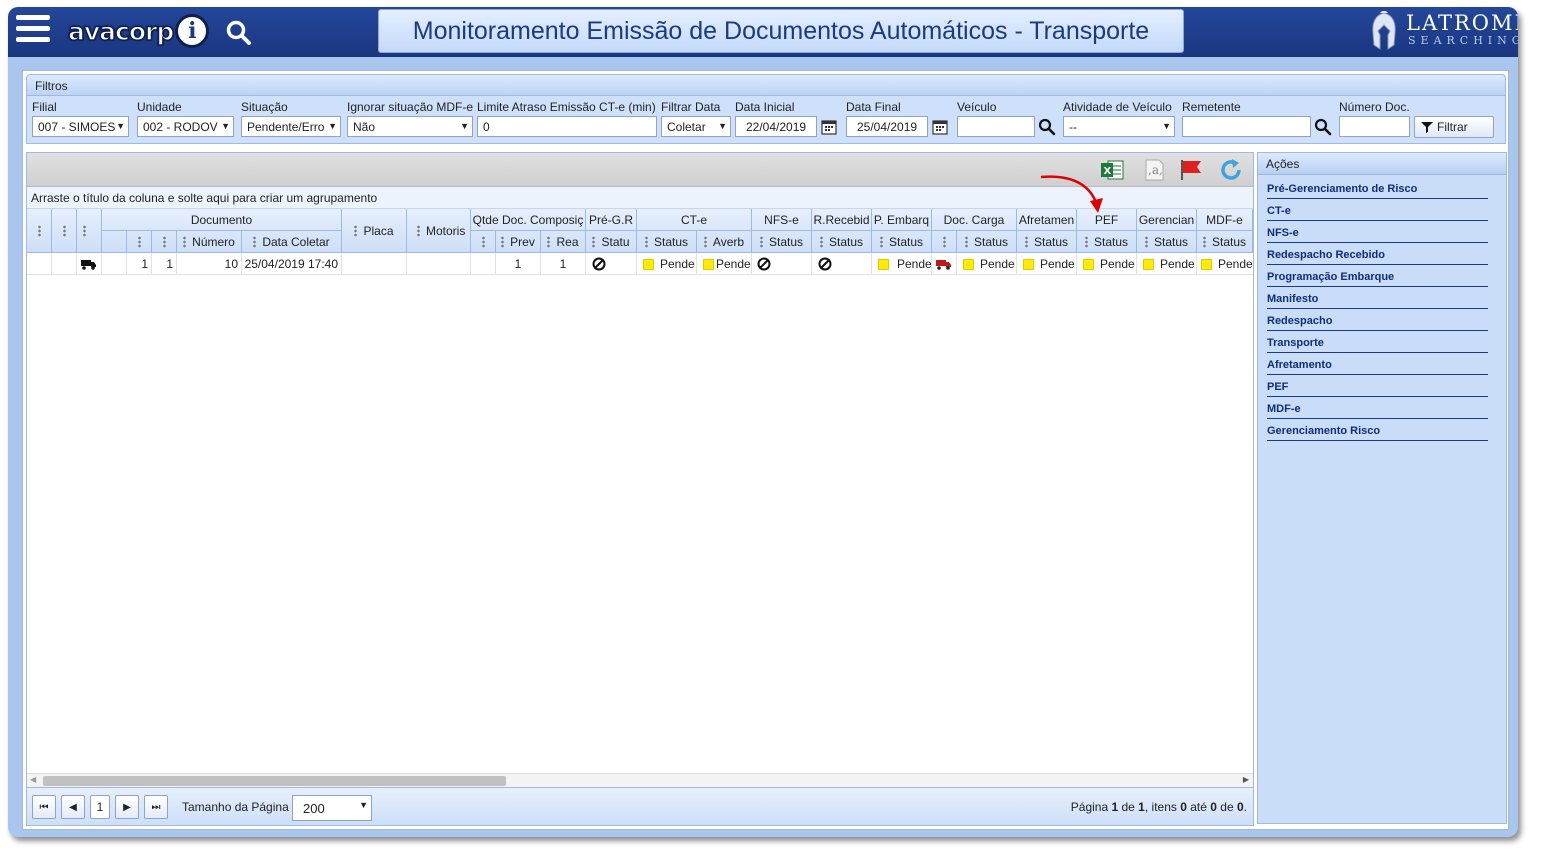 The width and height of the screenshot is (1542, 855). What do you see at coordinates (138, 31) in the screenshot?
I see `app-logo: avacorp i` at bounding box center [138, 31].